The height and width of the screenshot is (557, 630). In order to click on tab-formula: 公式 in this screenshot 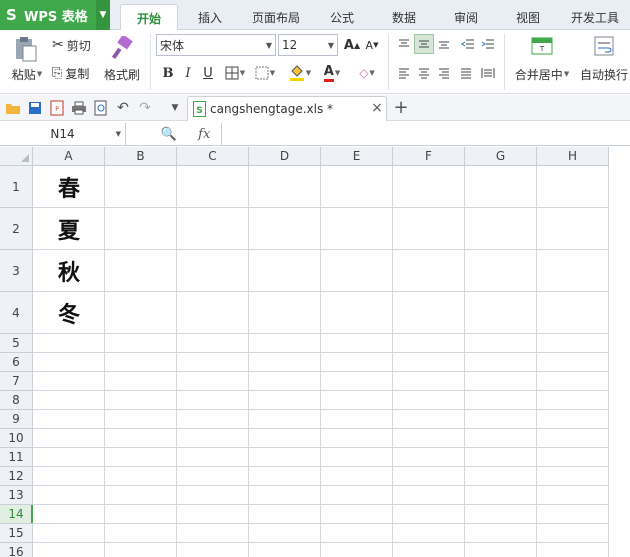, I will do `click(342, 17)`.